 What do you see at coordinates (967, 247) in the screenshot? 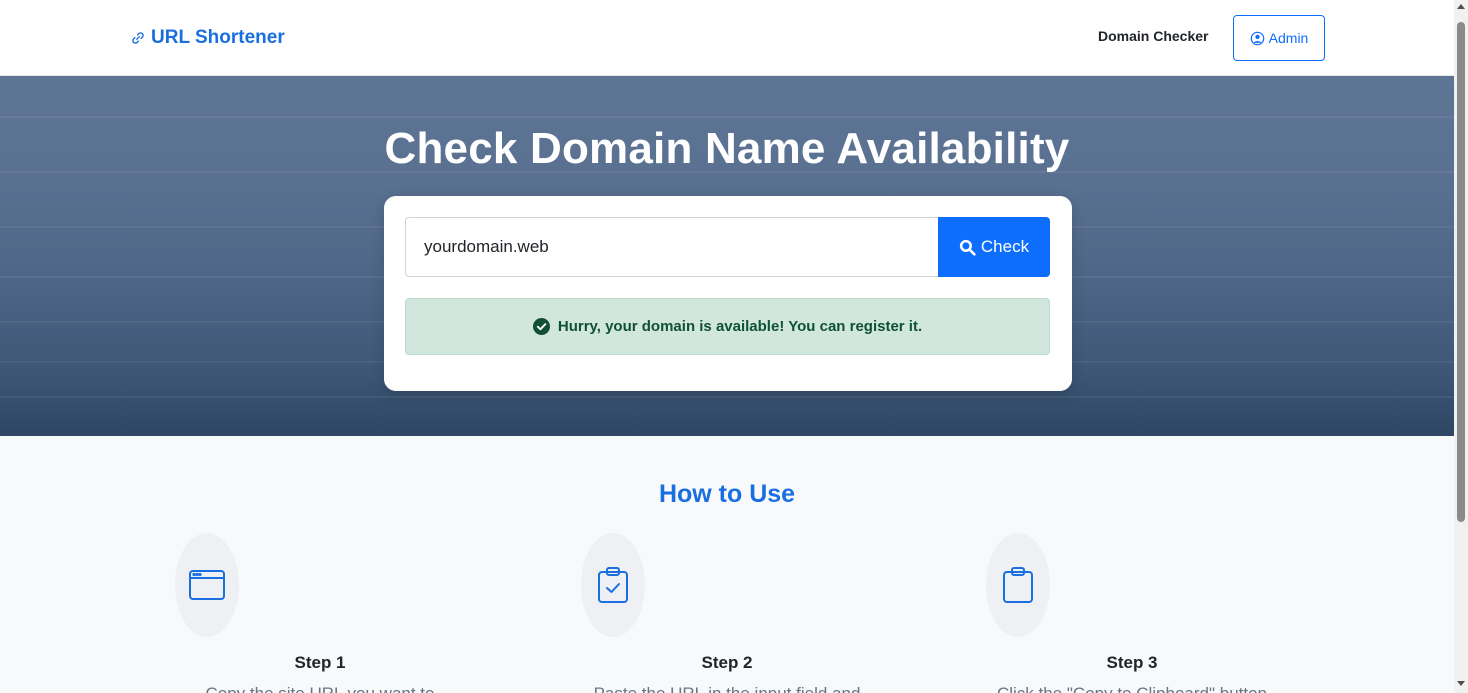
I see `search-icon` at bounding box center [967, 247].